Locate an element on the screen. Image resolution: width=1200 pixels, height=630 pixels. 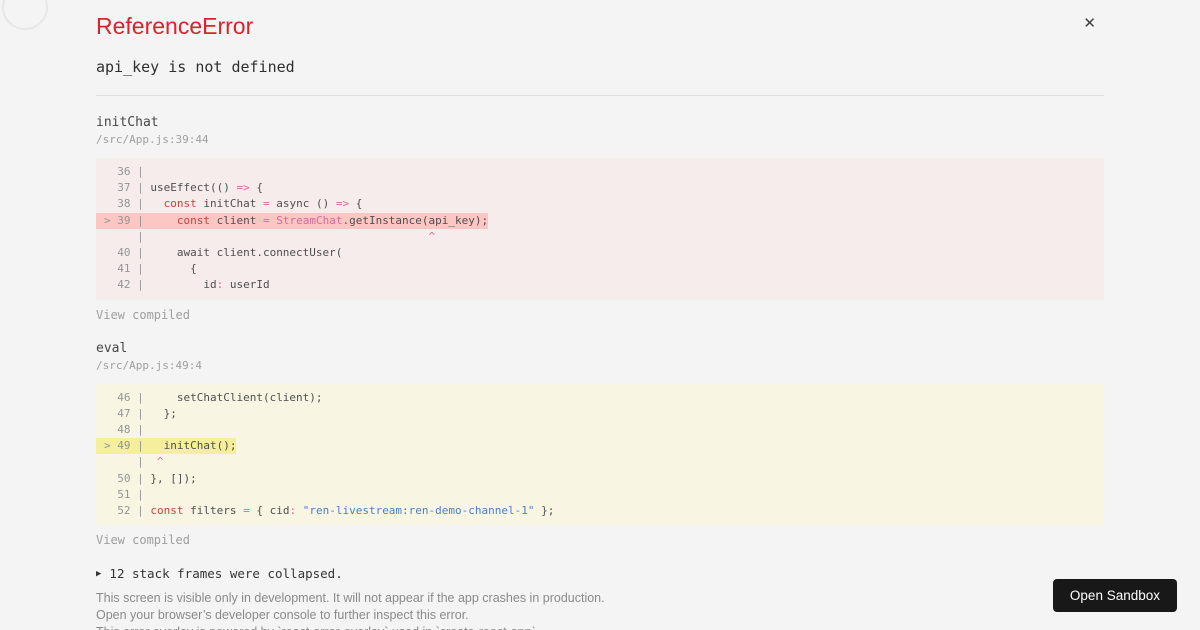
frame-function-name: initChat is located at coordinates (127, 122).